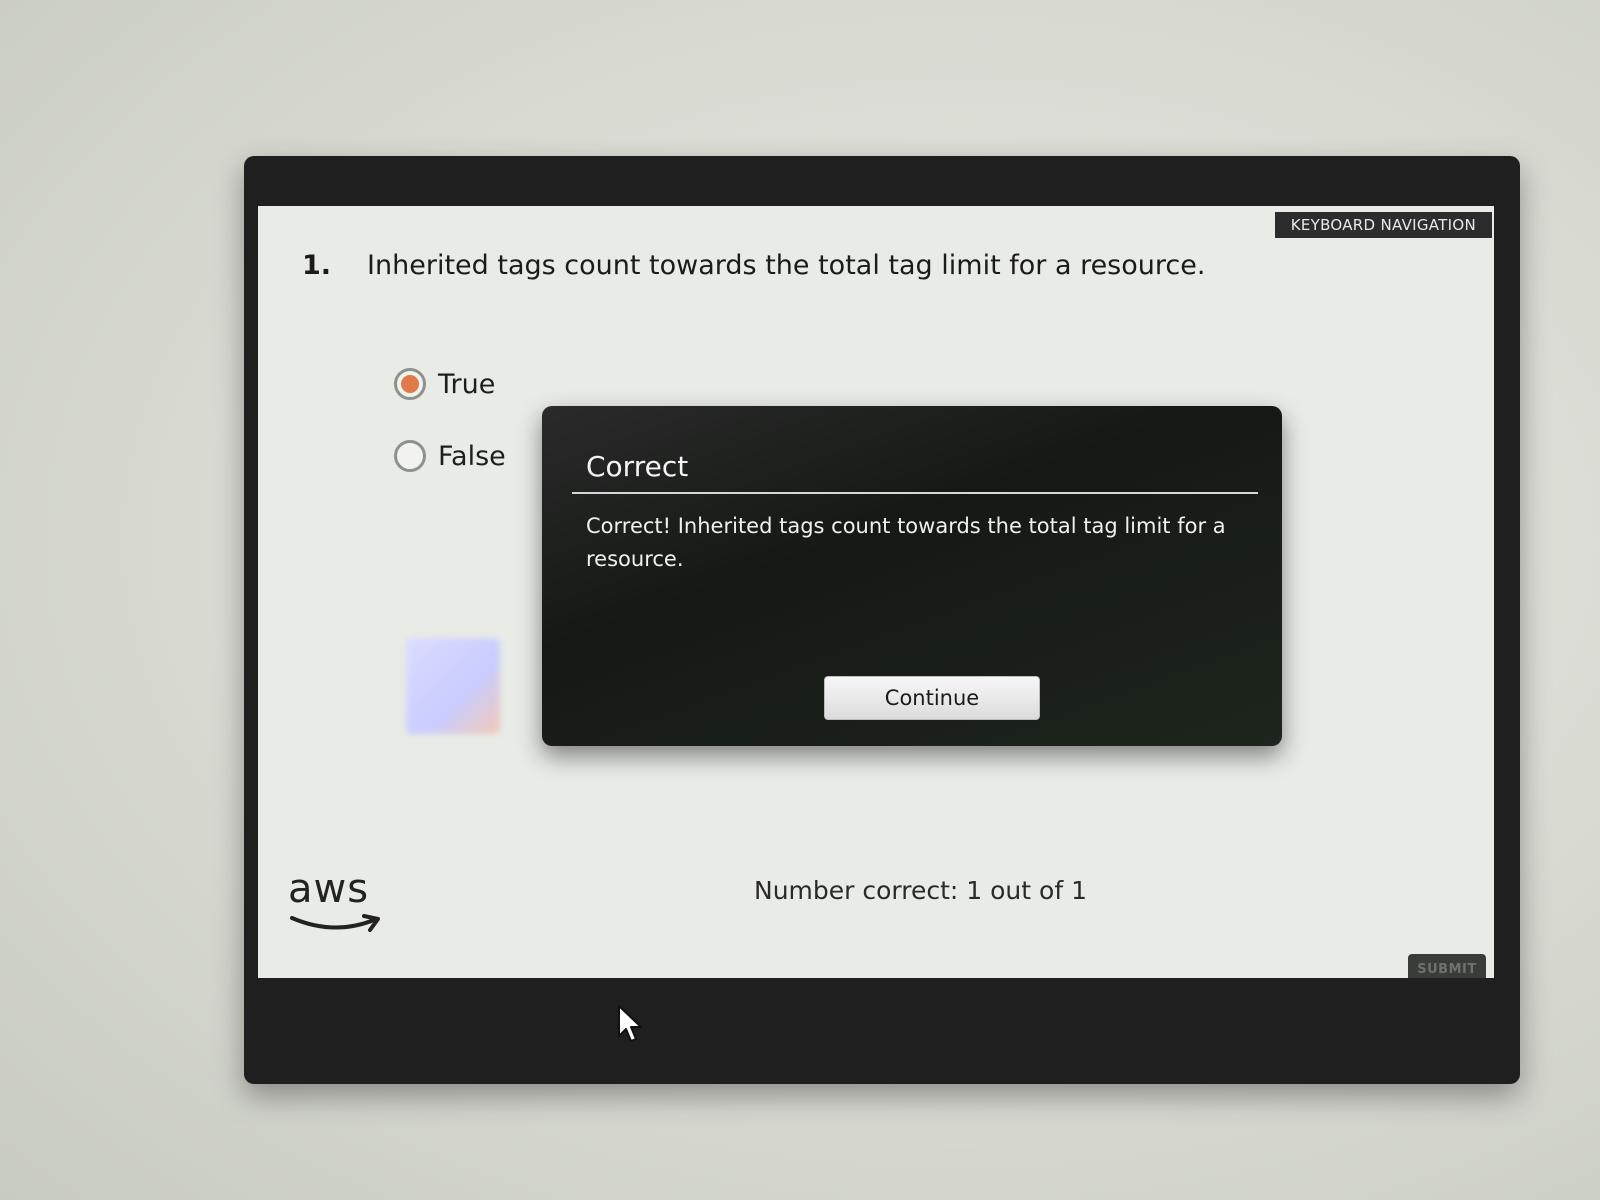  What do you see at coordinates (453, 686) in the screenshot?
I see `screen-glare` at bounding box center [453, 686].